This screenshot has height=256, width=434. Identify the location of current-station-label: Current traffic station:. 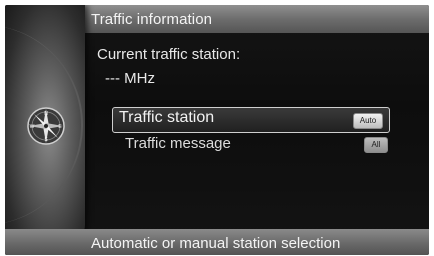
(169, 54).